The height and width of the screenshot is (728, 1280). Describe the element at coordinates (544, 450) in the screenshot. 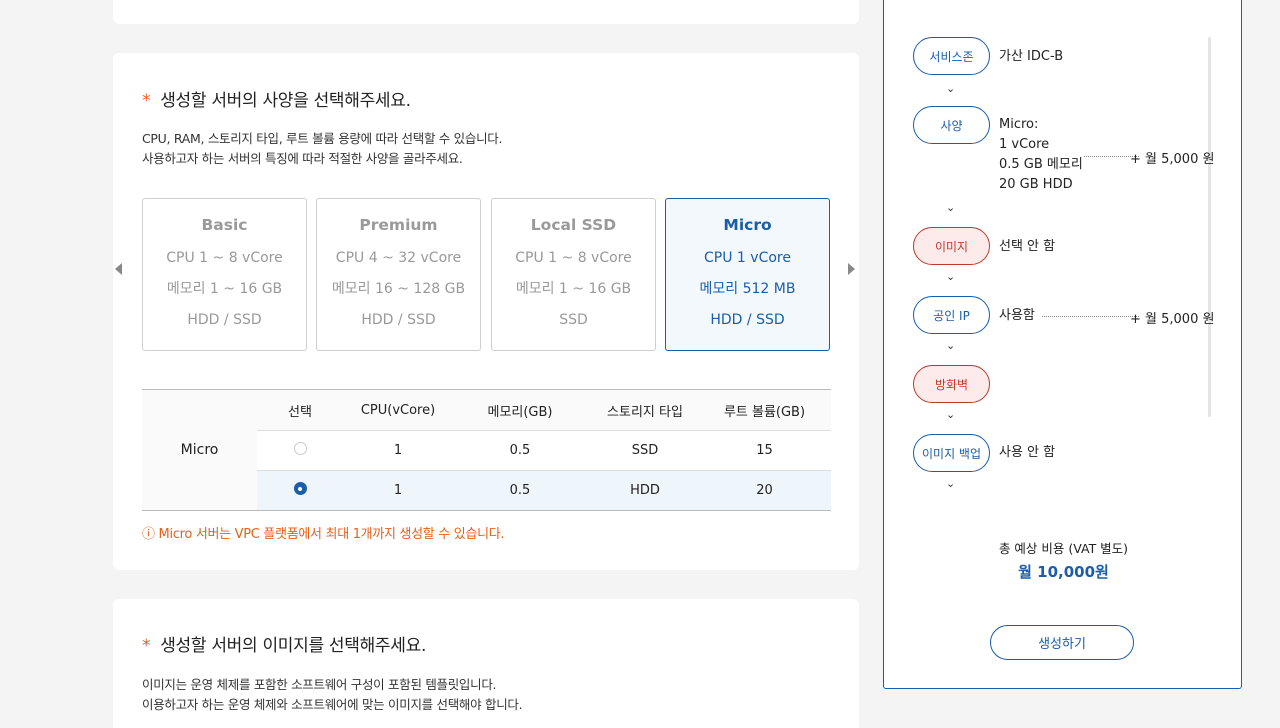

I see `table-row: 1 0.5 SSD 15` at that location.